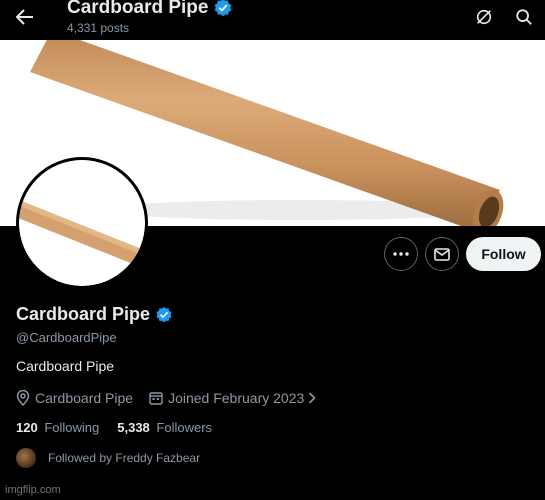  I want to click on joined-date: Joined February 2023, so click(235, 398).